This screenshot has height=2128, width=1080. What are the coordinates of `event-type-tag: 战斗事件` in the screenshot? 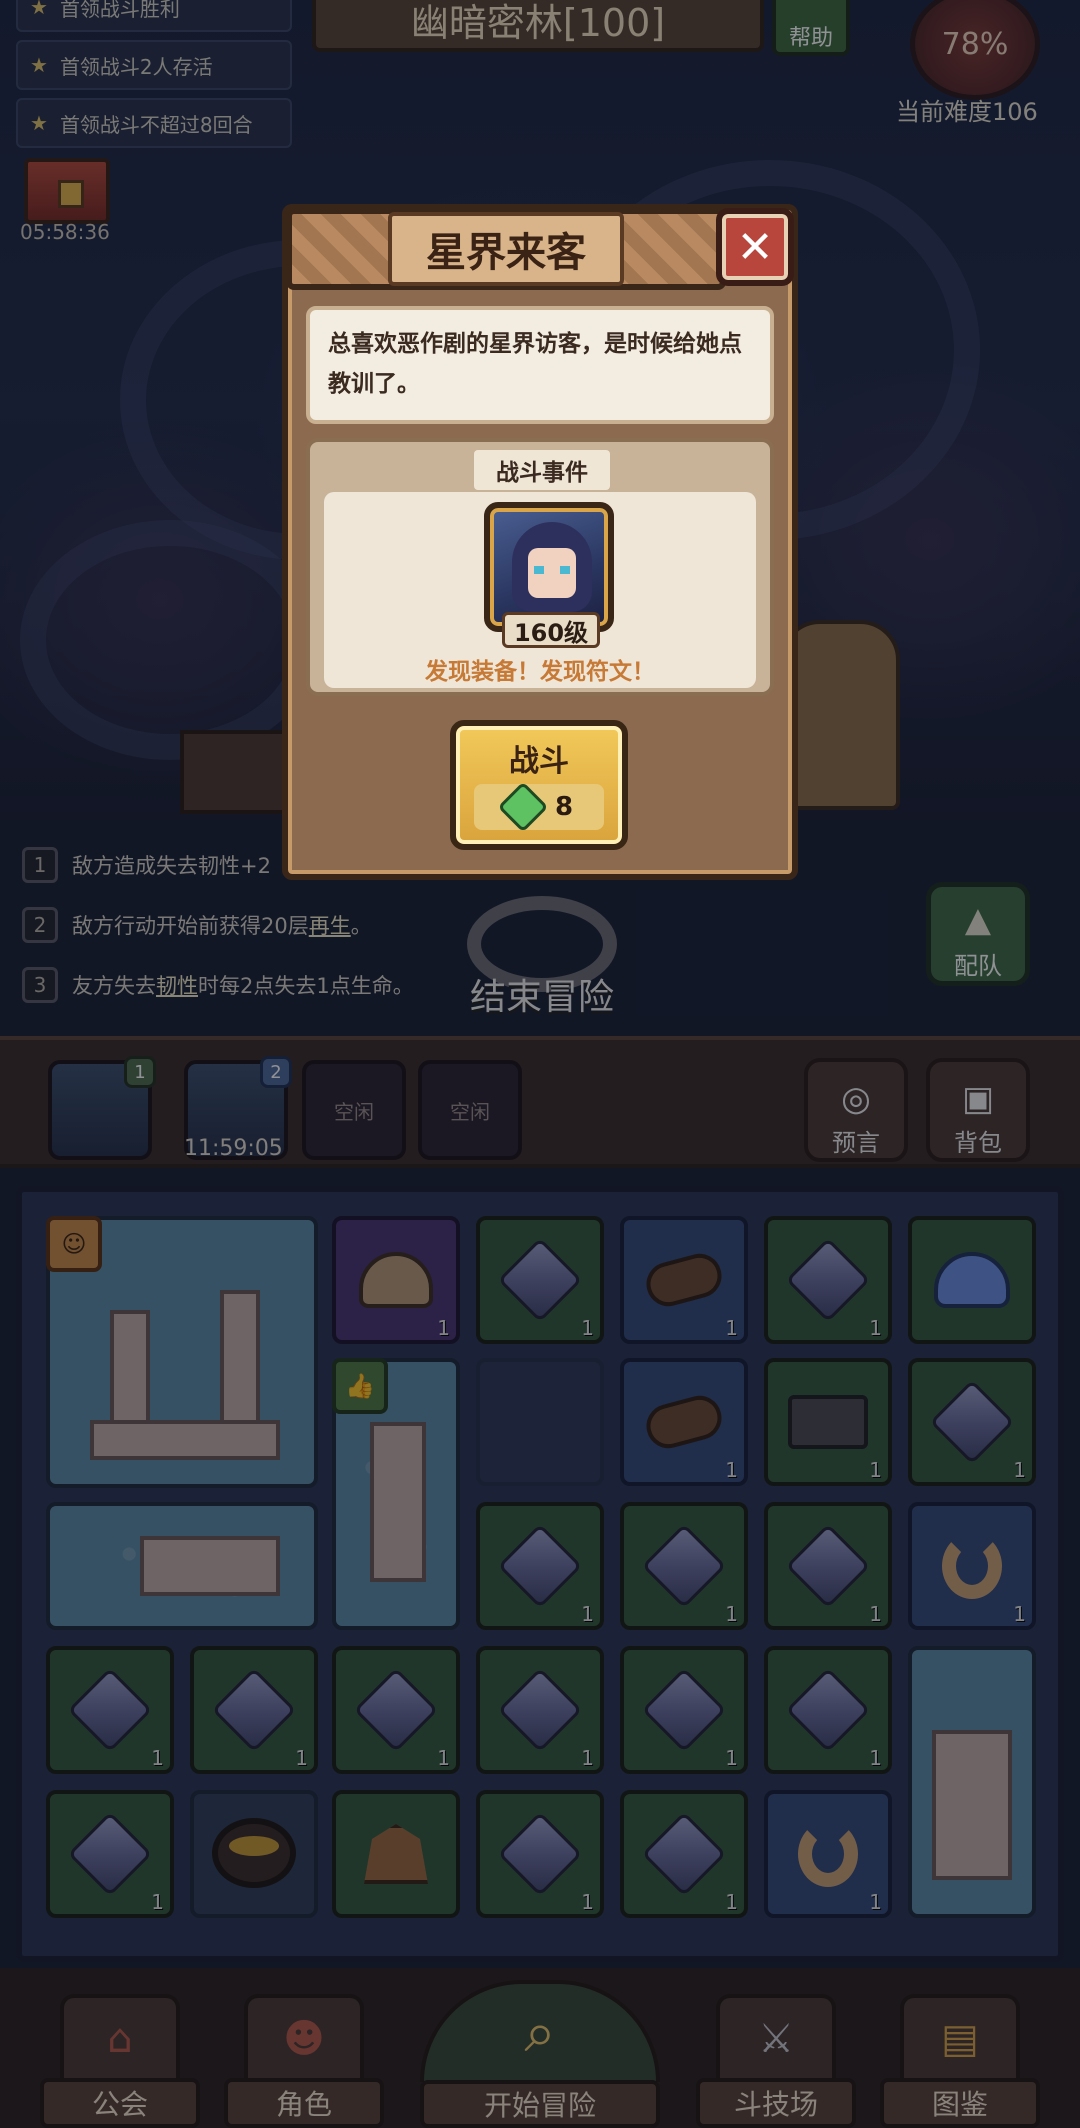 It's located at (542, 470).